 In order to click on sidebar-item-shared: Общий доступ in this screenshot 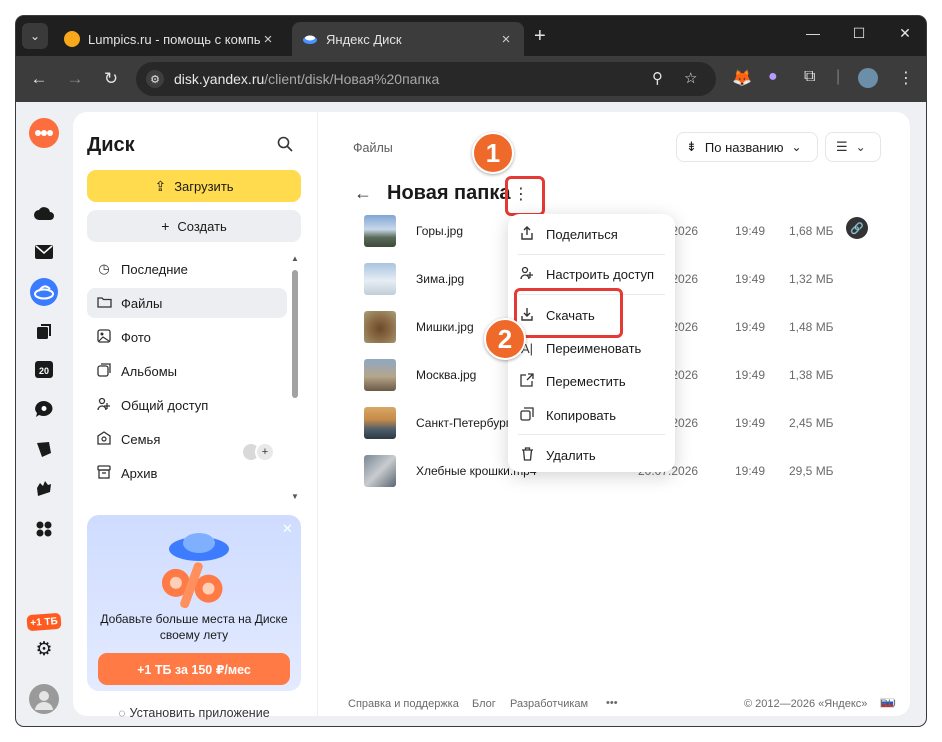, I will do `click(187, 405)`.